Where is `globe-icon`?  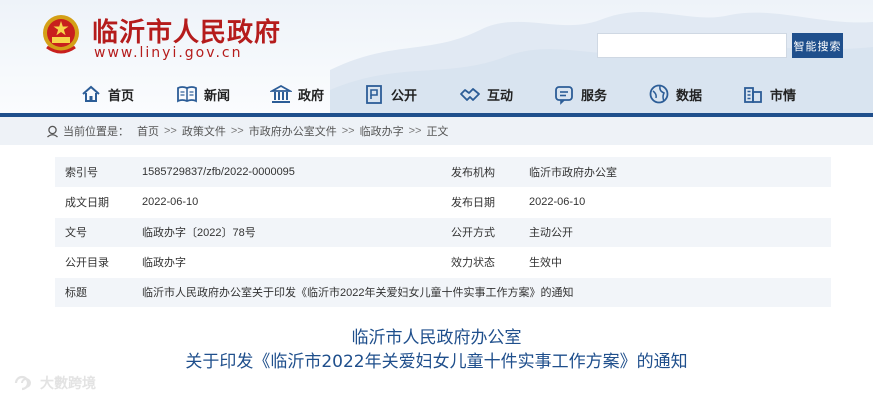 globe-icon is located at coordinates (659, 94).